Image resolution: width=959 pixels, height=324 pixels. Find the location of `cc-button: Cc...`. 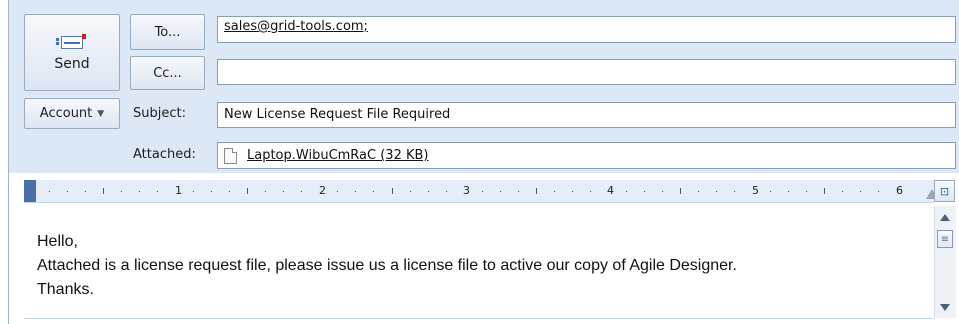

cc-button: Cc... is located at coordinates (167, 73).